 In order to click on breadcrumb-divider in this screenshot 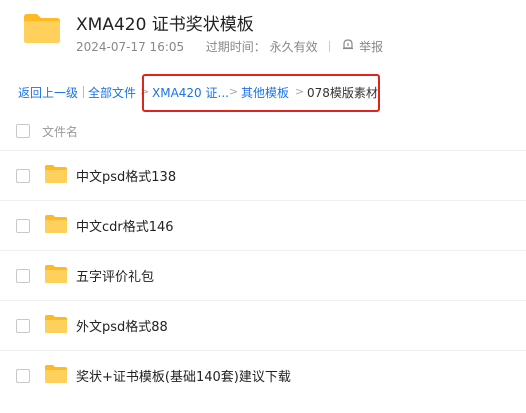, I will do `click(83, 92)`.